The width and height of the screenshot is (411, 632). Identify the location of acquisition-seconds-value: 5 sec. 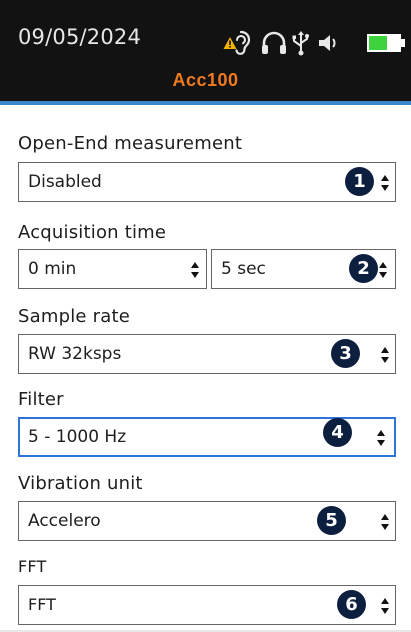
(243, 269).